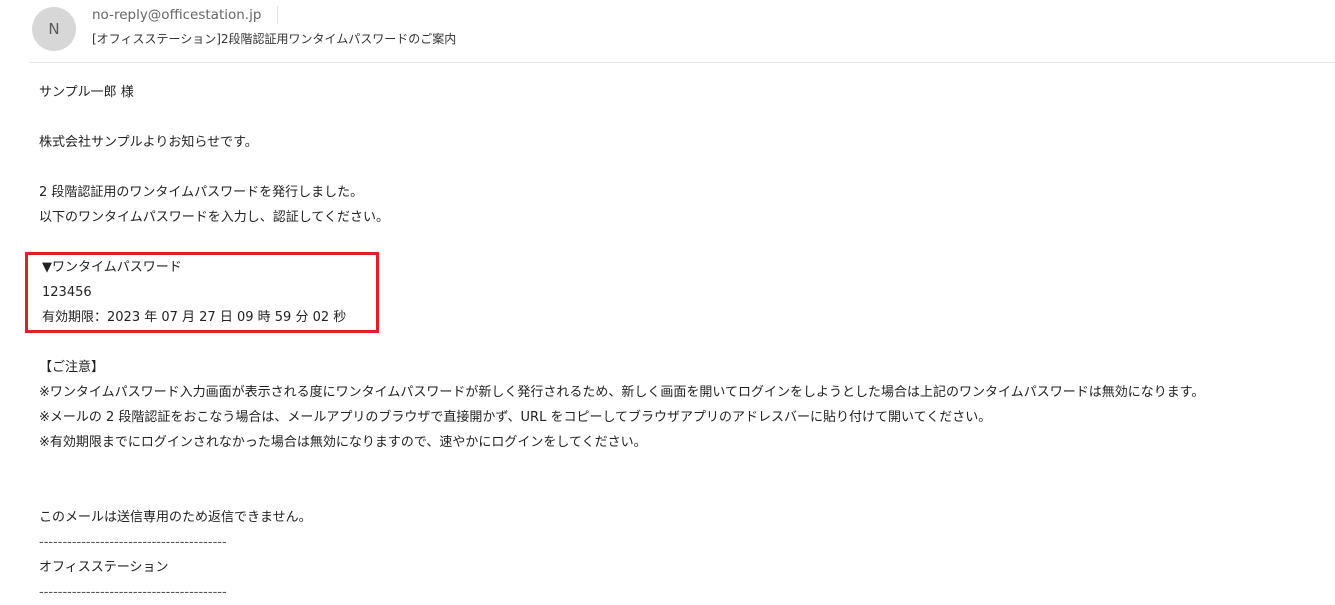 The image size is (1335, 605). What do you see at coordinates (72, 367) in the screenshot?
I see `notes-heading: 【ご注意】` at bounding box center [72, 367].